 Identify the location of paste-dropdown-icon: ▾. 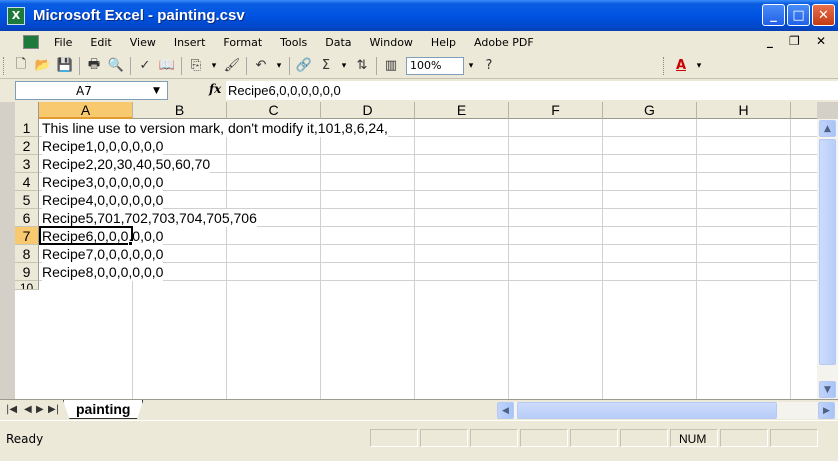
(214, 66).